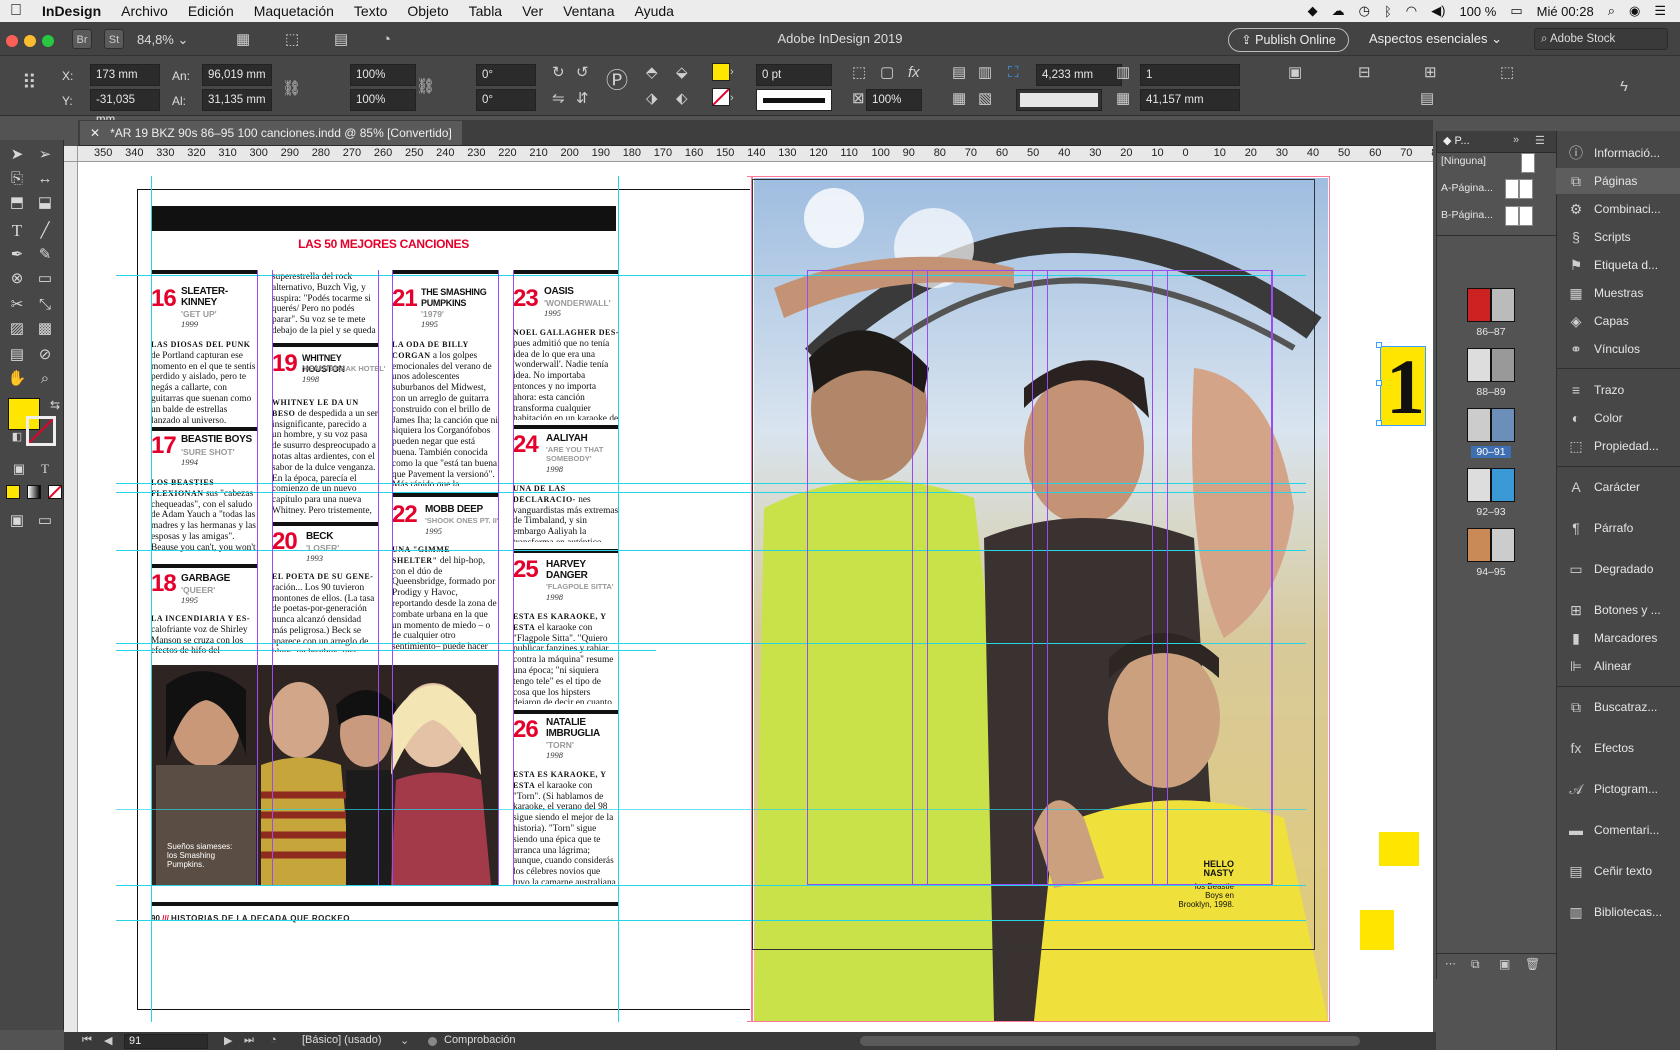 The image size is (1680, 1050). Describe the element at coordinates (45, 379) in the screenshot. I see `zoom-tool-icon: ⌕` at that location.